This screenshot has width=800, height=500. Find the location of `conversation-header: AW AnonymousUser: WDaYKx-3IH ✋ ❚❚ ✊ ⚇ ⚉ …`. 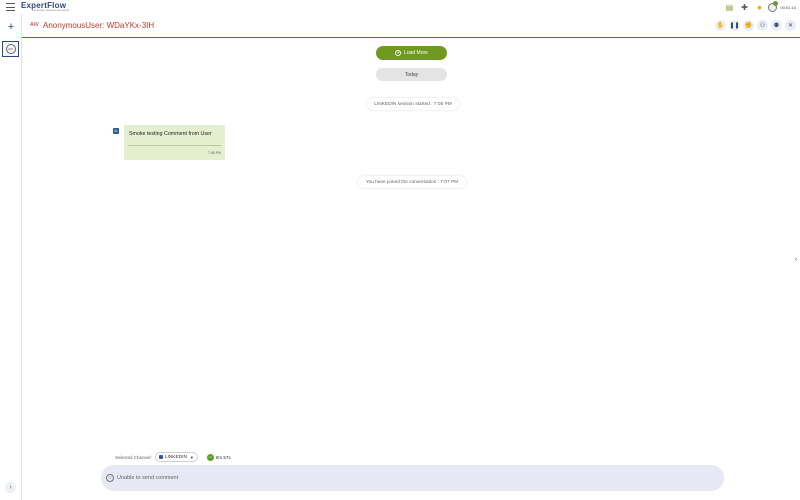

conversation-header: AW AnonymousUser: WDaYKx-3IH ✋ ❚❚ ✊ ⚇ ⚉ … is located at coordinates (411, 26).